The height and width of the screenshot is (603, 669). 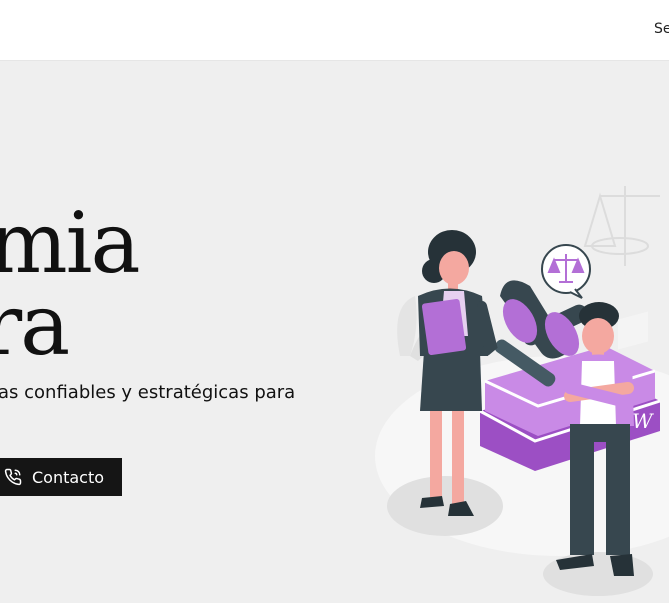 What do you see at coordinates (13, 477) in the screenshot?
I see `phone-icon` at bounding box center [13, 477].